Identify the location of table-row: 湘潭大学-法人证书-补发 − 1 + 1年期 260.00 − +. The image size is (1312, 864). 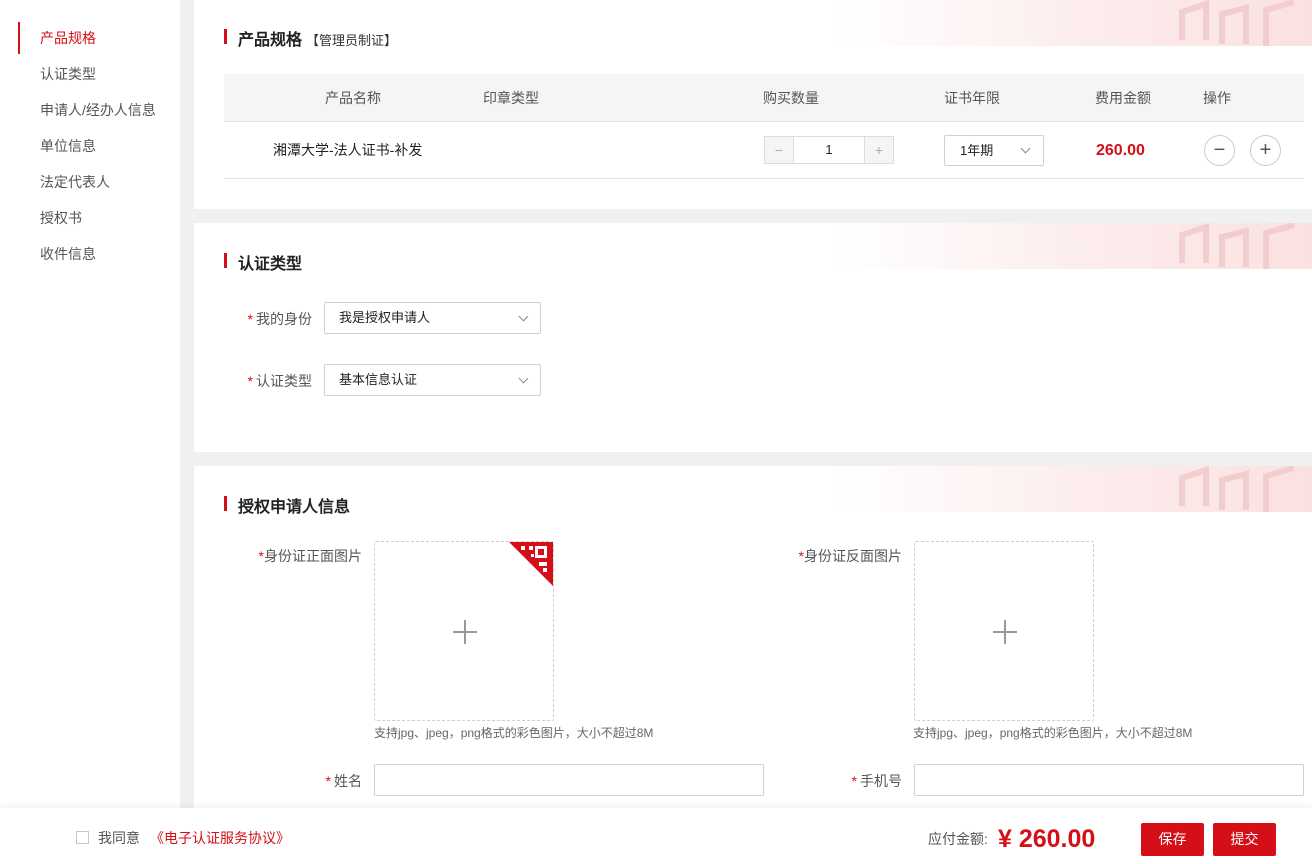
(764, 150).